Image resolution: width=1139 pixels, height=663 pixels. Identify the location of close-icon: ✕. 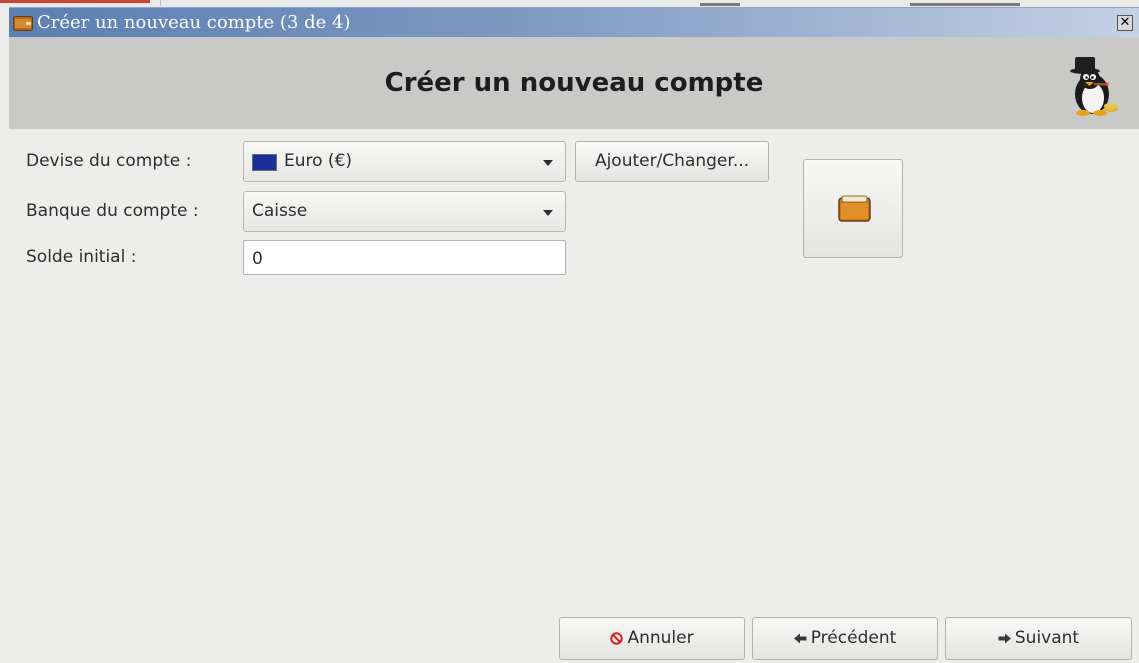
(1125, 22).